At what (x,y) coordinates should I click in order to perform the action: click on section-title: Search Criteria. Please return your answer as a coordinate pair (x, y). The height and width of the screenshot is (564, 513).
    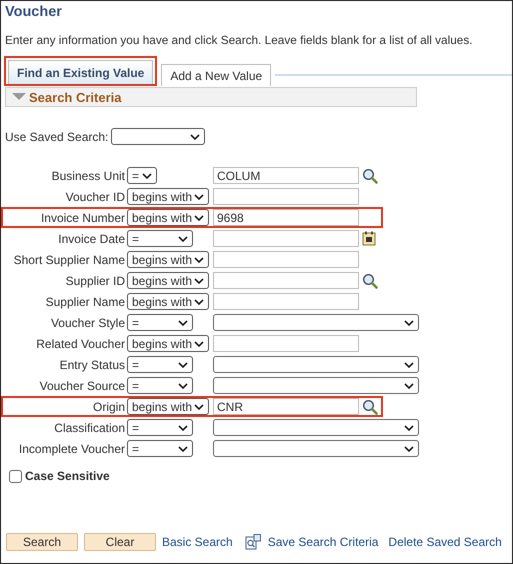
    Looking at the image, I should click on (75, 97).